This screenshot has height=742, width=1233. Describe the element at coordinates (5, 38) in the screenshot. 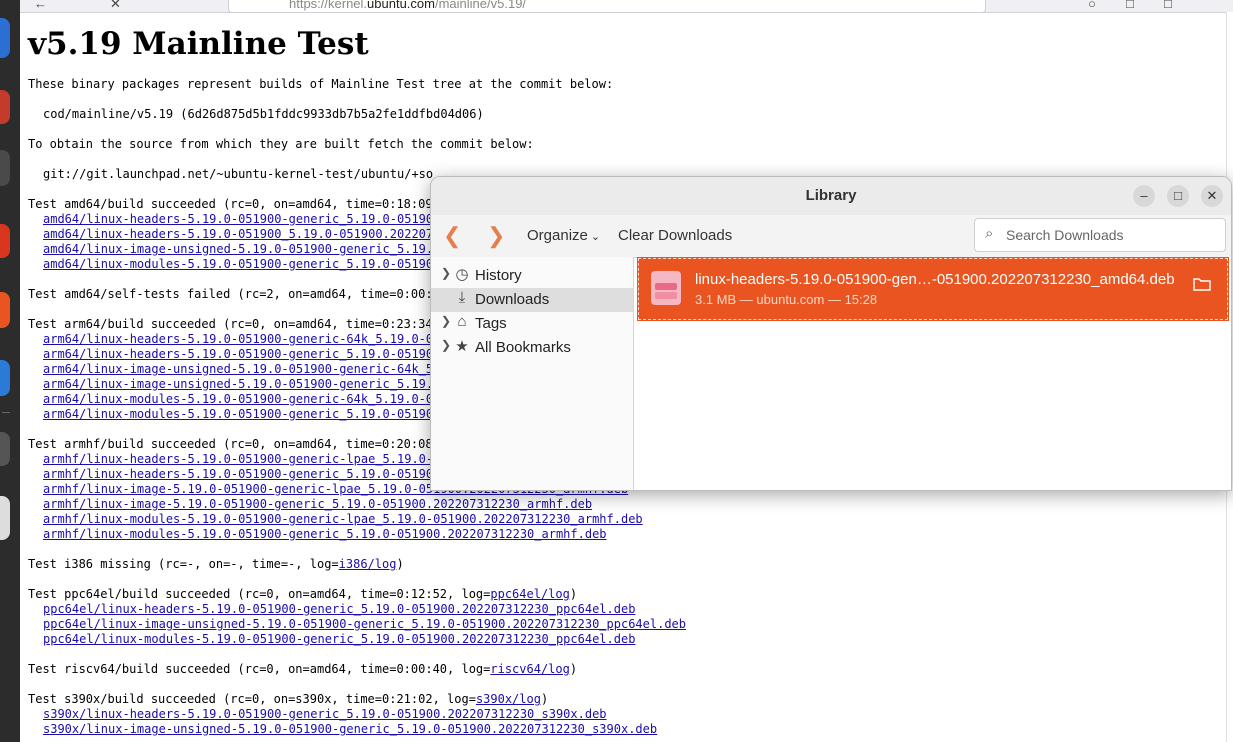

I see `firefox-dock-icon` at that location.